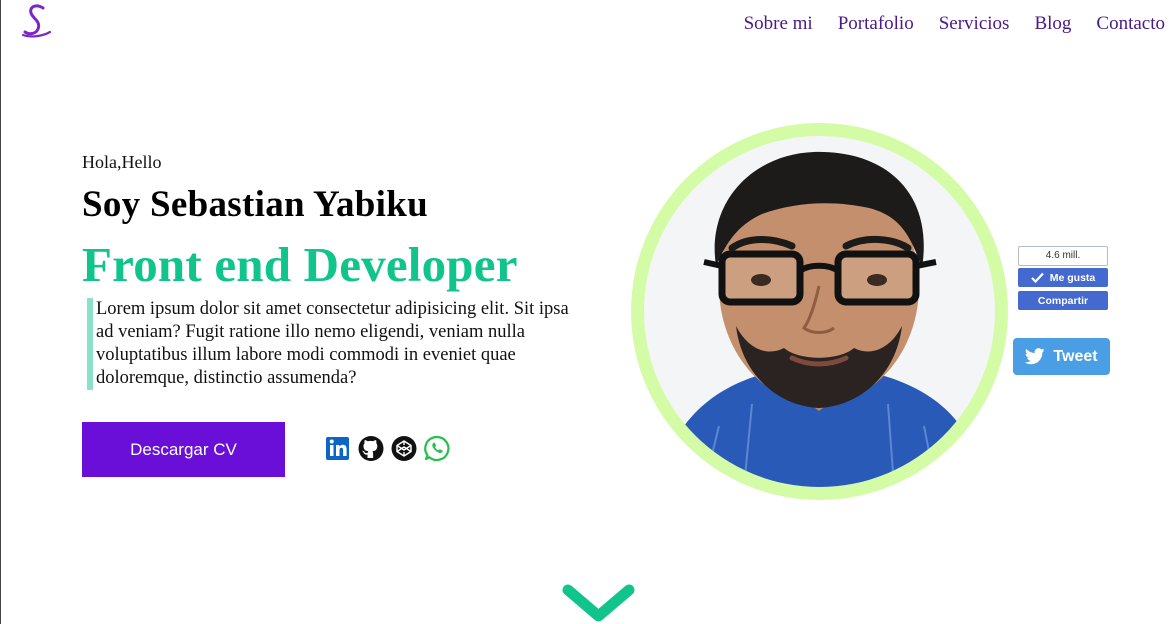  What do you see at coordinates (1052, 24) in the screenshot?
I see `nav-item-blog: Blog` at bounding box center [1052, 24].